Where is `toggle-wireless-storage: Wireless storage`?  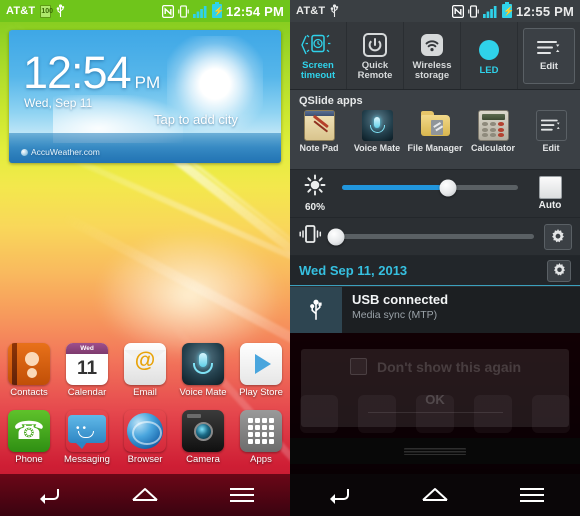
toggle-wireless-storage: Wireless storage is located at coordinates (432, 55).